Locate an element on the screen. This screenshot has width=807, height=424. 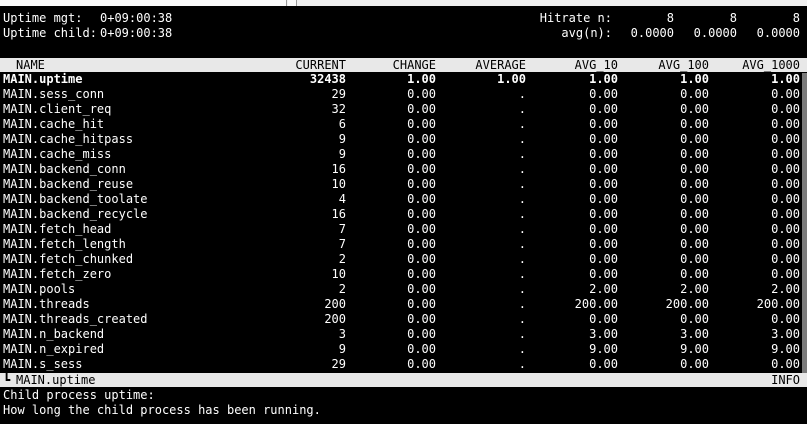
counter-avg-100: 2.00 is located at coordinates (694, 289).